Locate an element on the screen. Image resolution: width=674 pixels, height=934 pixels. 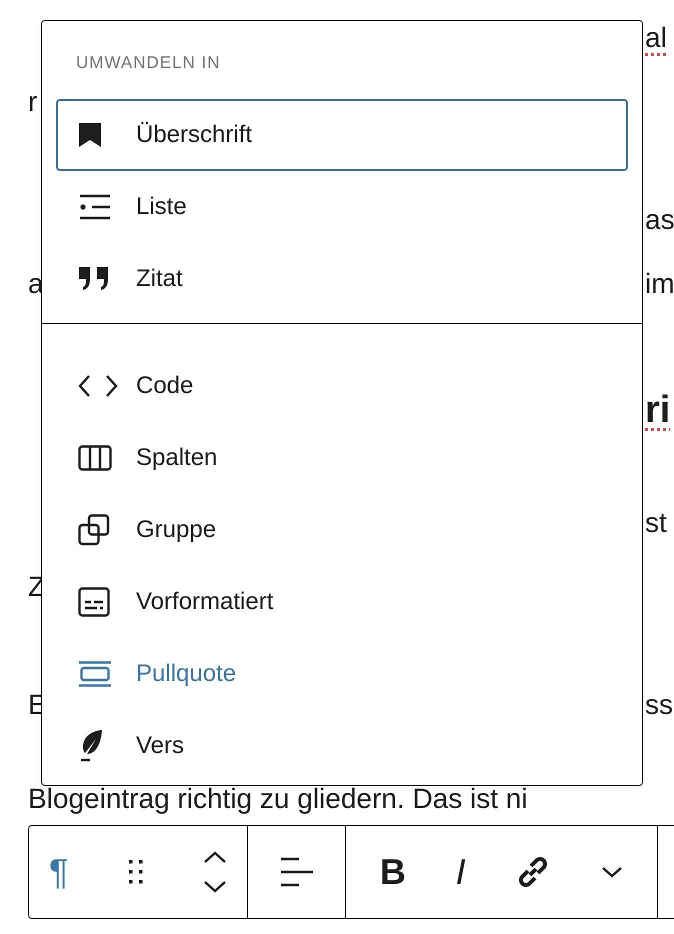
menu-item: Pullquote is located at coordinates (342, 674).